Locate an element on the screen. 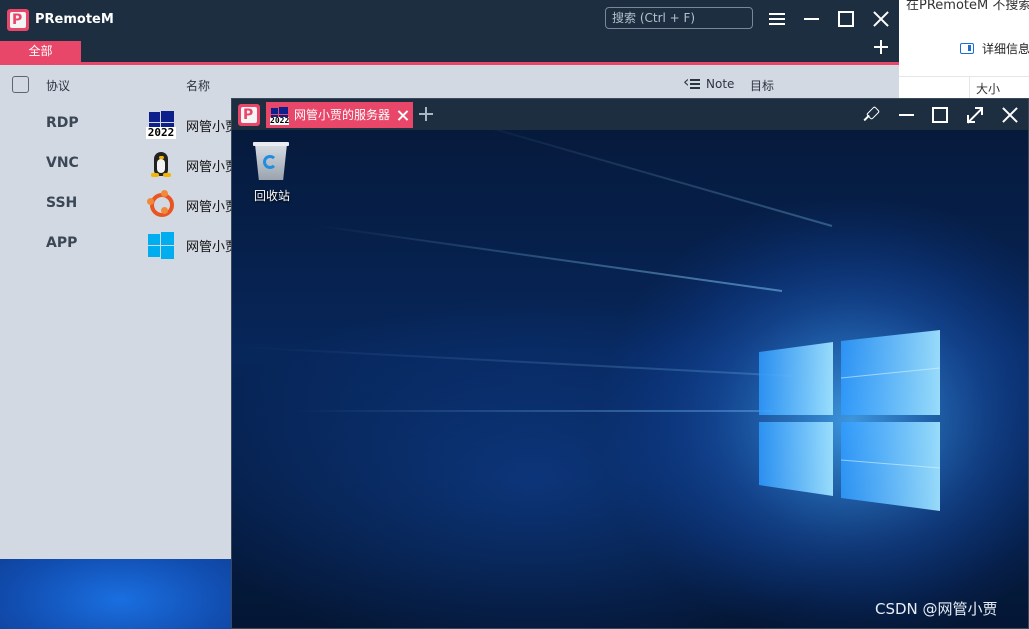 The height and width of the screenshot is (629, 1029). session-tab: 2022 网管小贾的服务器 is located at coordinates (339, 115).